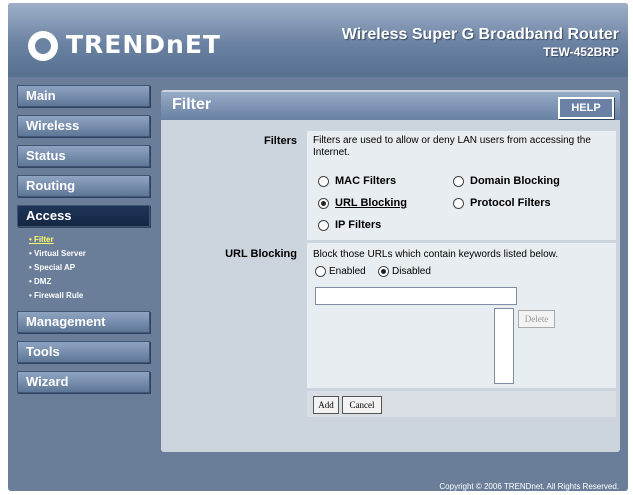 The image size is (633, 495). What do you see at coordinates (581, 52) in the screenshot?
I see `model-number: TEW-452BRP` at bounding box center [581, 52].